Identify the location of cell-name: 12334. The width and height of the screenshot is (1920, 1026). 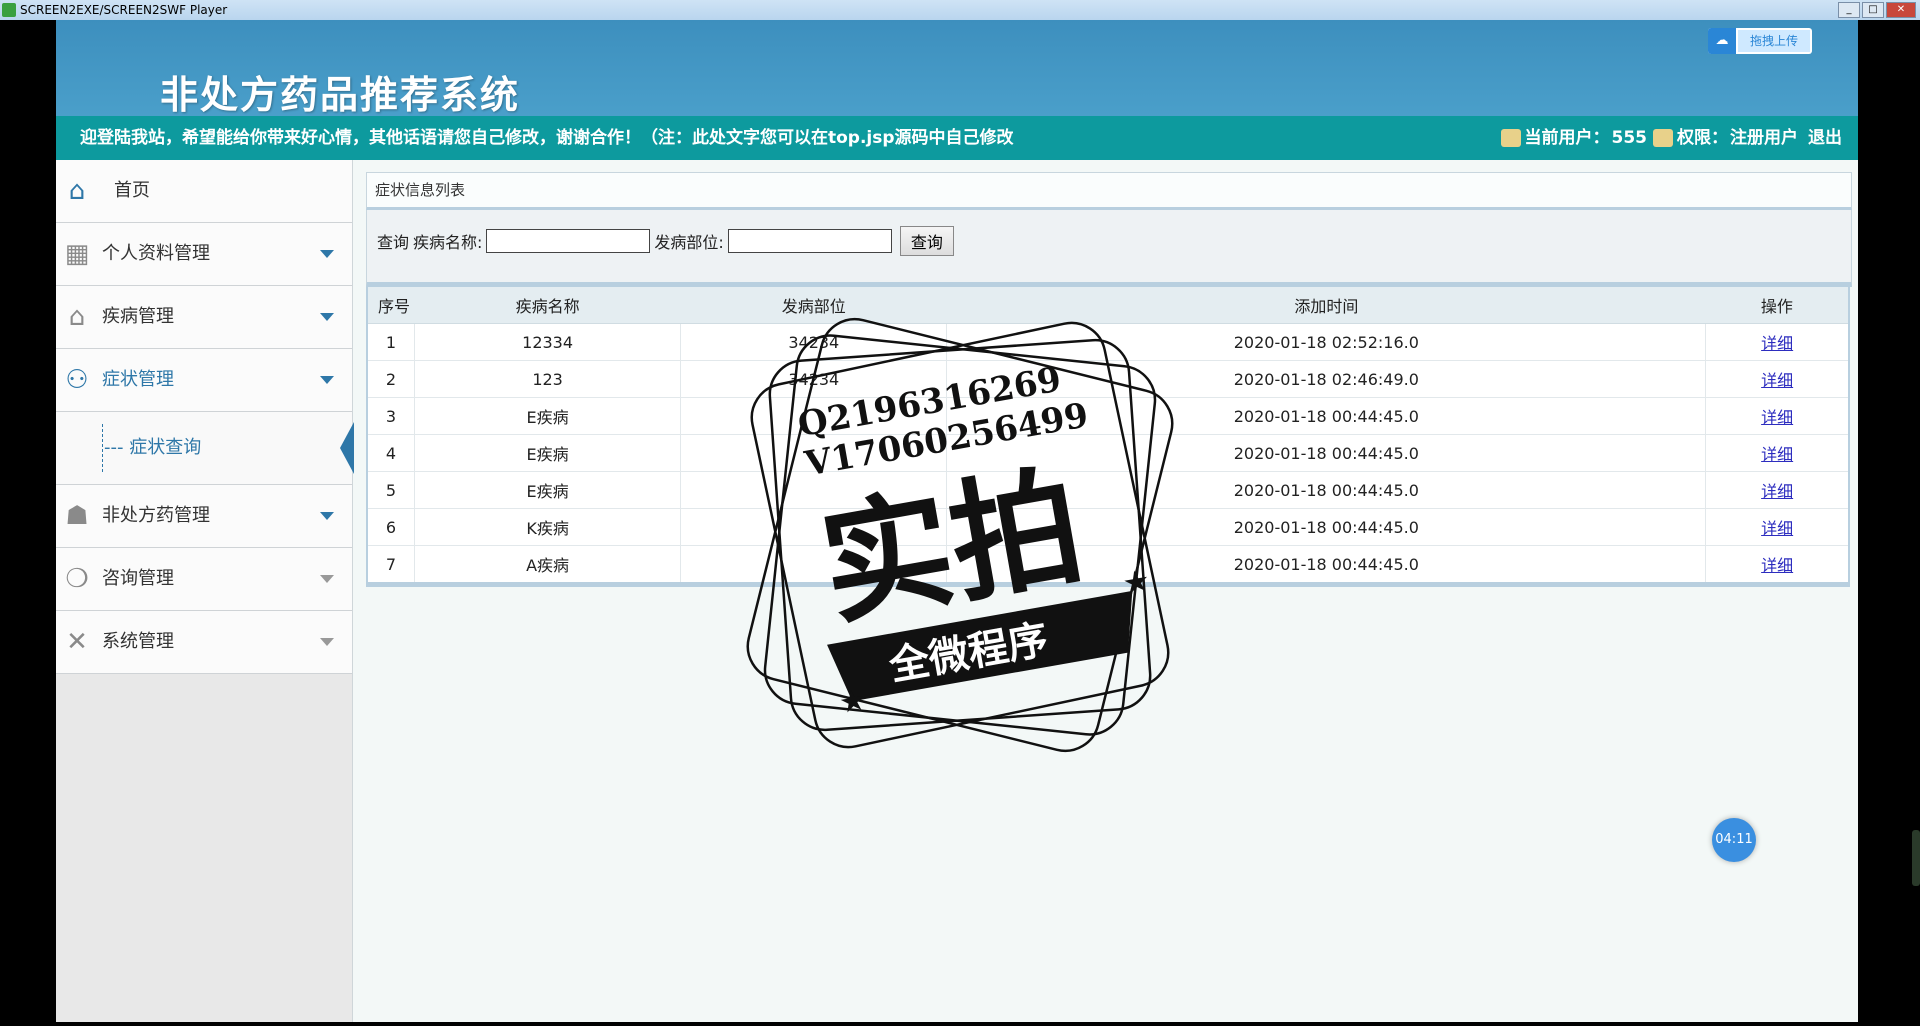
(547, 342).